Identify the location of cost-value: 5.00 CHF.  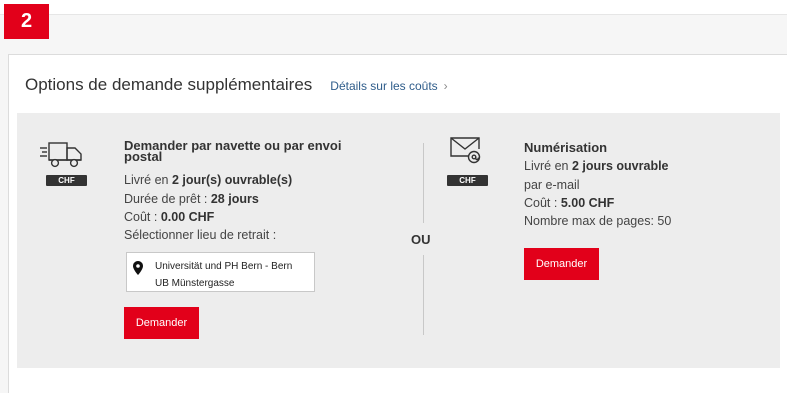
(587, 203).